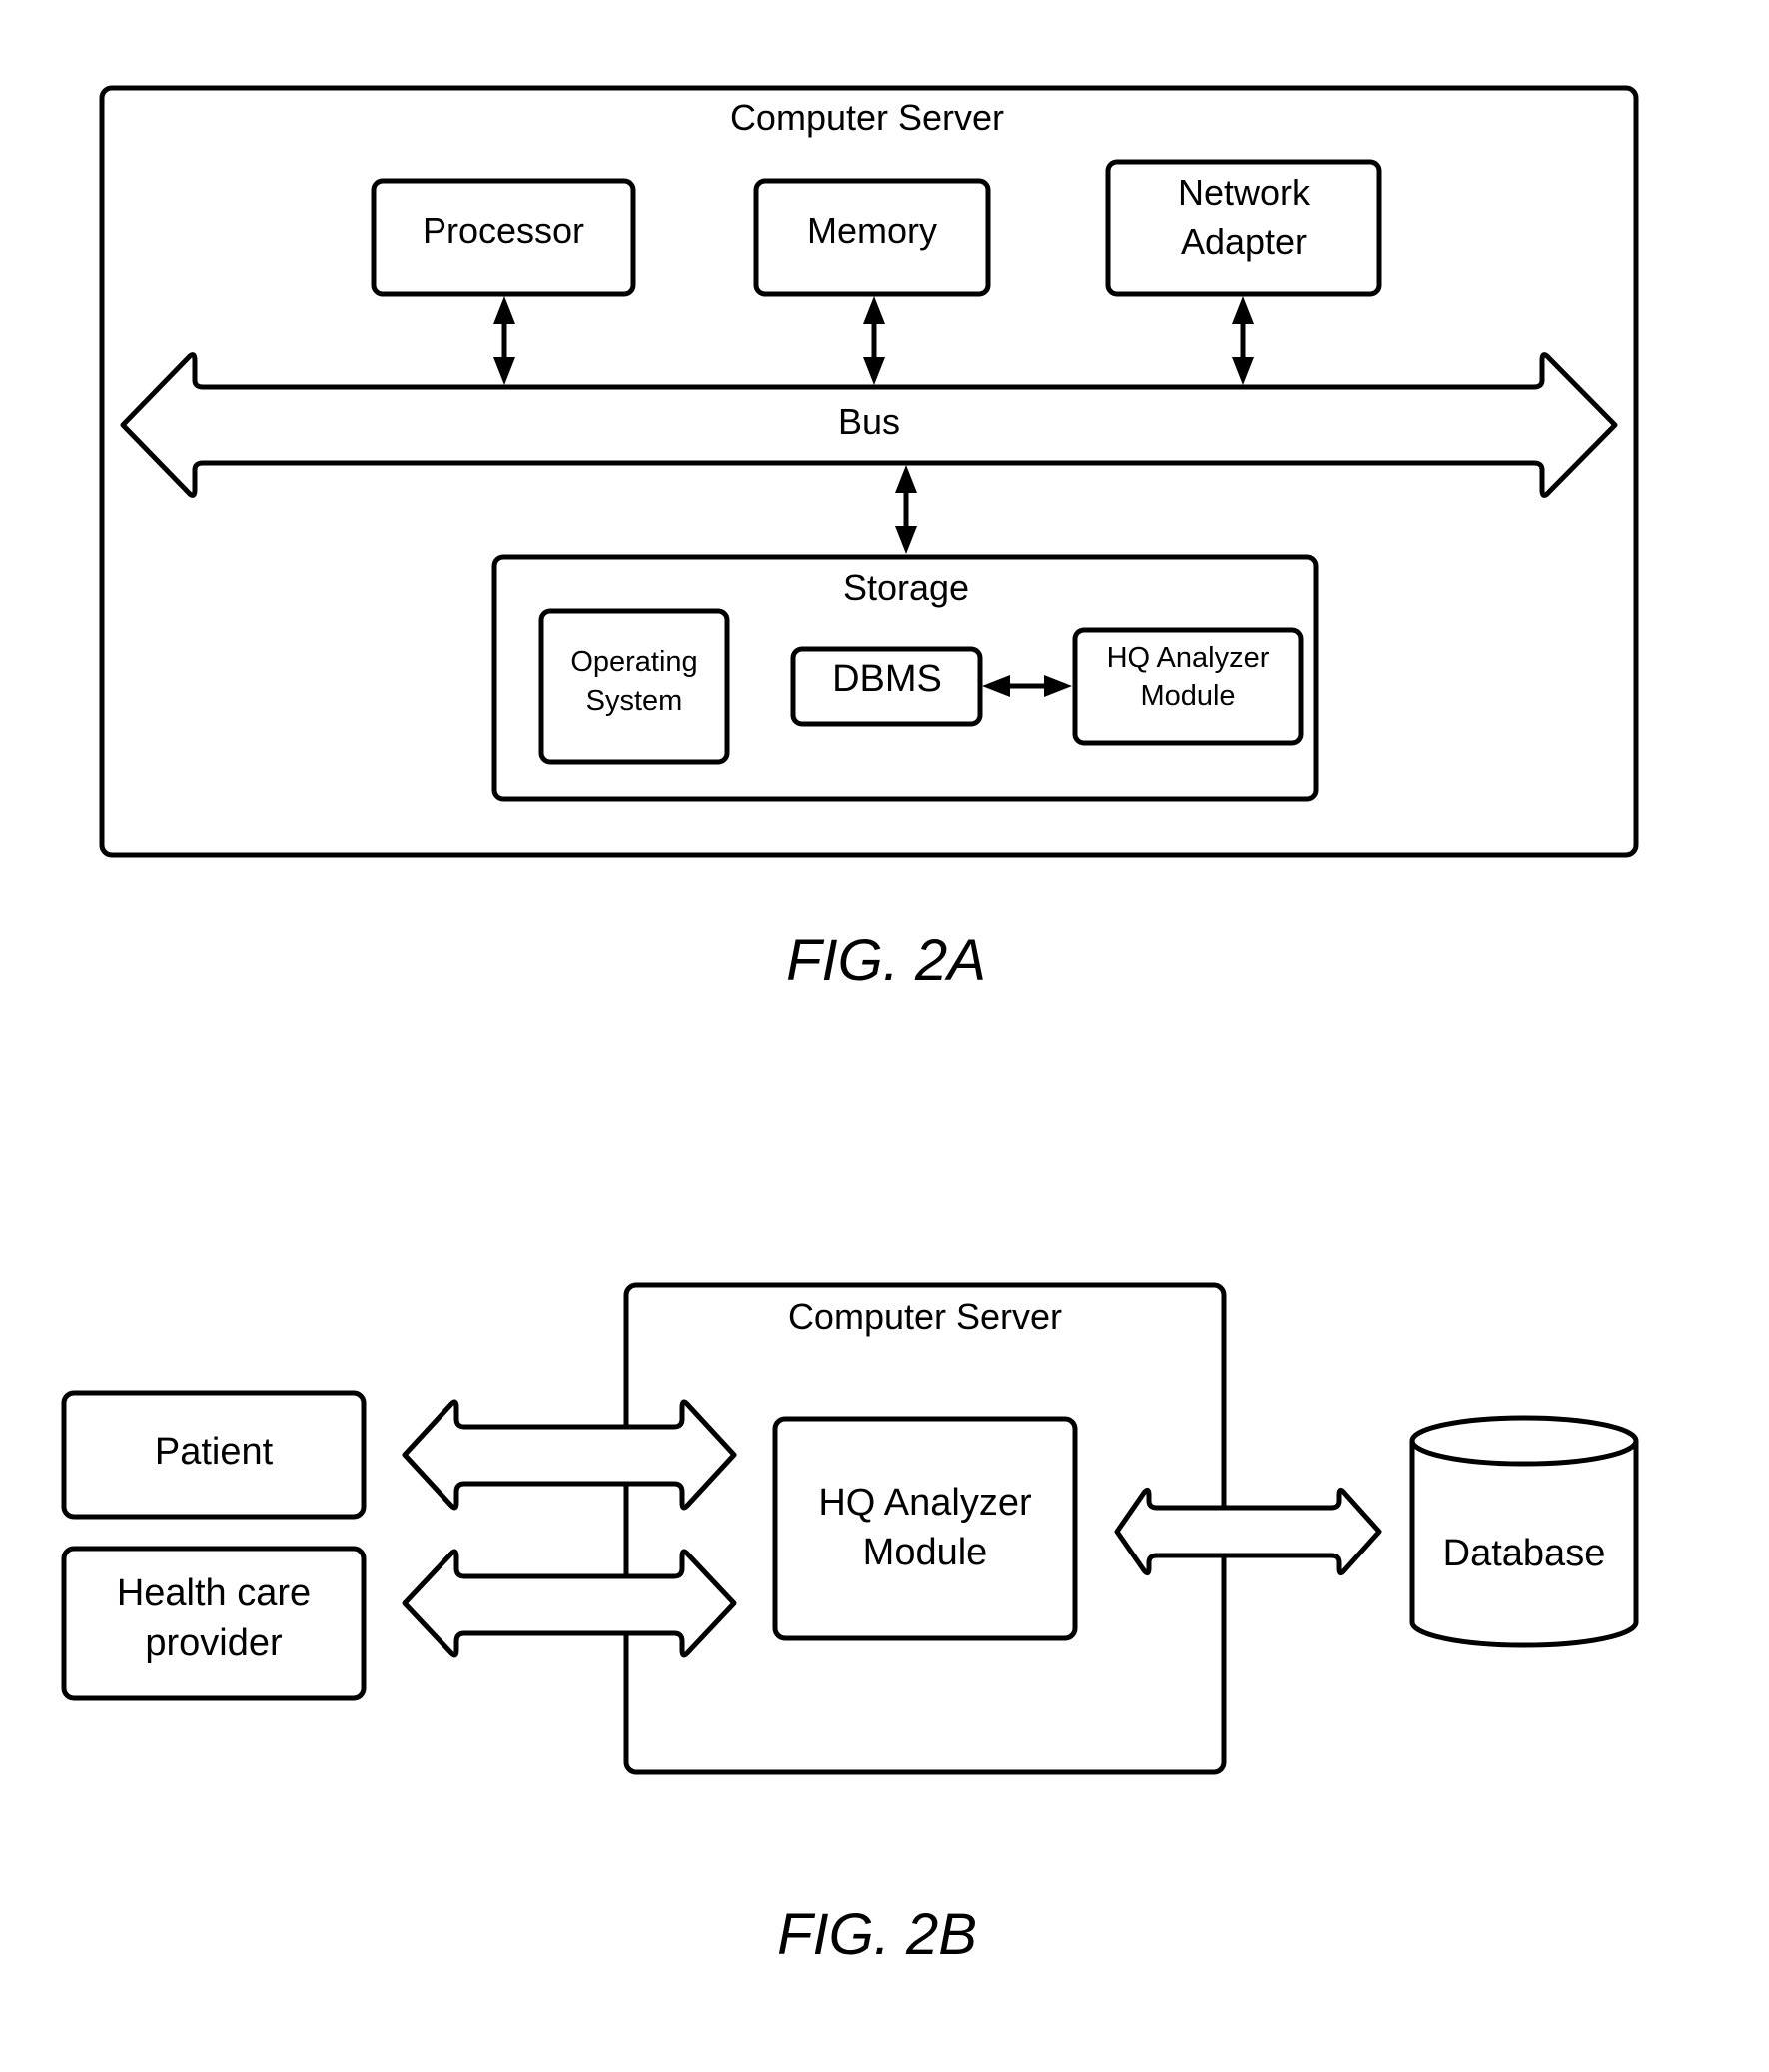  I want to click on health-care-provider-label-line2: provider, so click(214, 1643).